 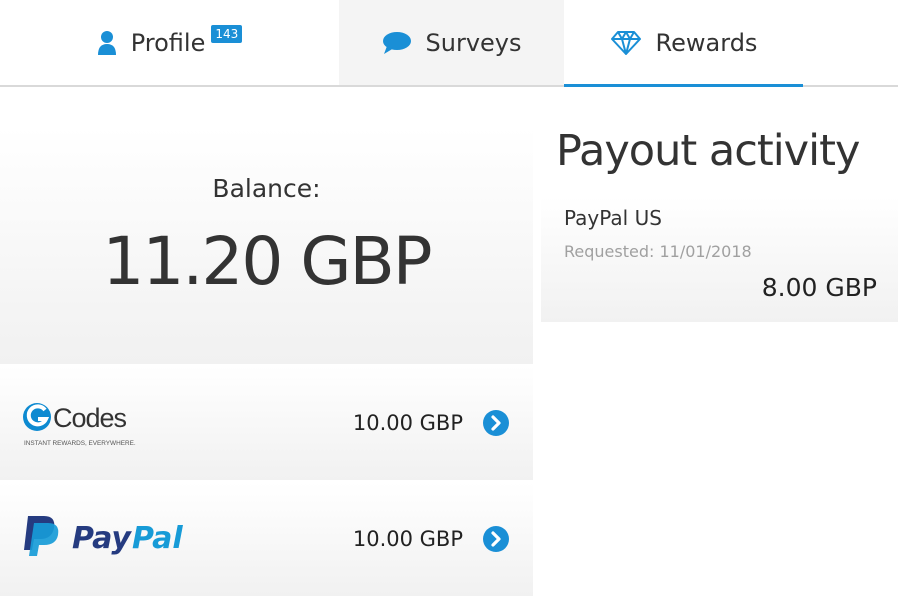 I want to click on svg-text: Pay, so click(x=102, y=538).